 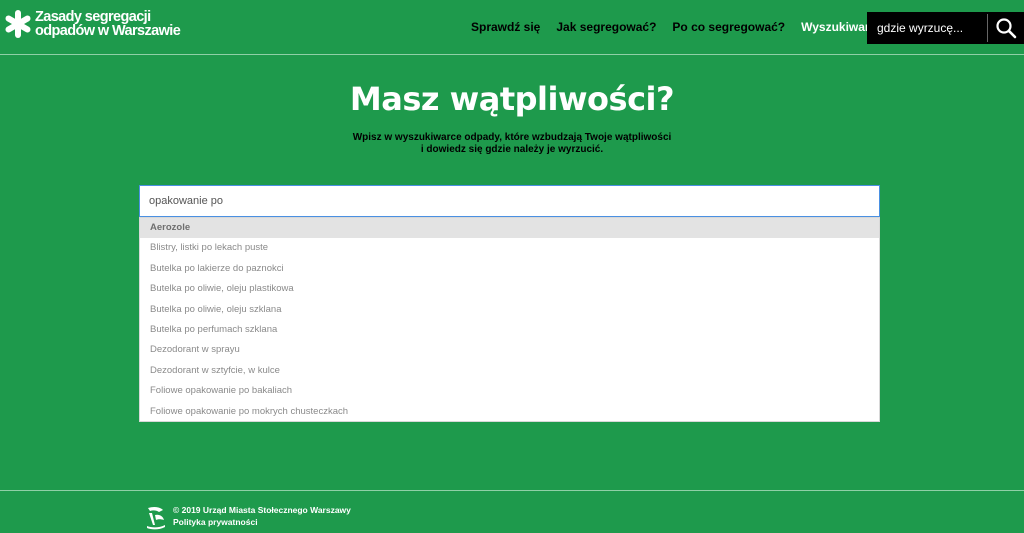 What do you see at coordinates (509, 330) in the screenshot?
I see `suggestion-item: Butelka po perfumach szklana` at bounding box center [509, 330].